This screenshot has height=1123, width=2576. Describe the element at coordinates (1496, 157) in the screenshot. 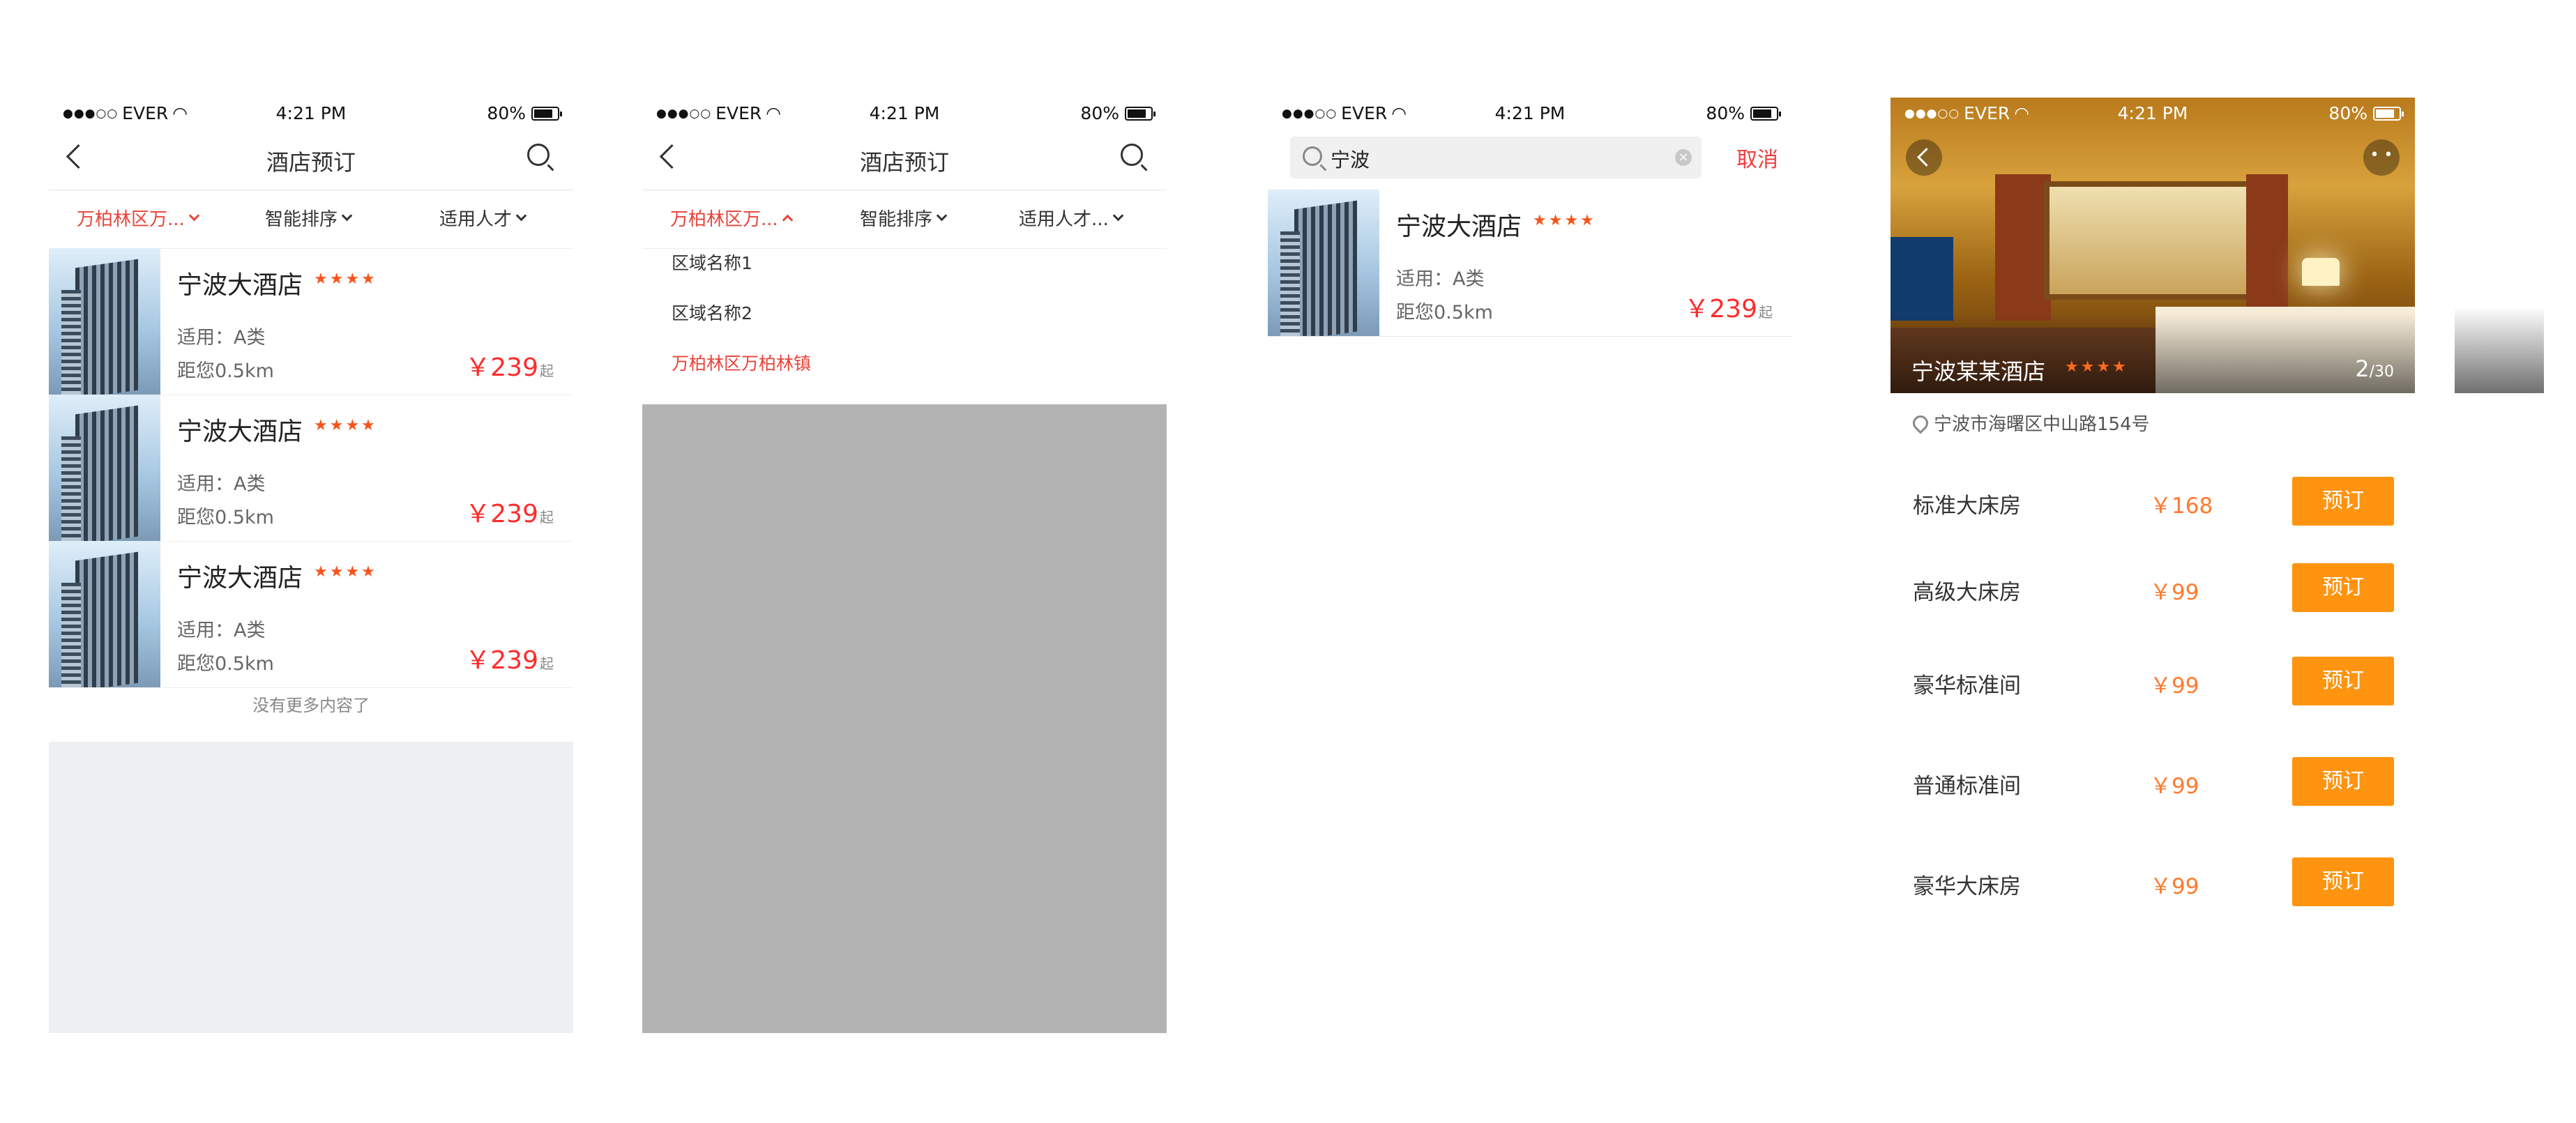

I see `search-box: 宁波 ×` at that location.